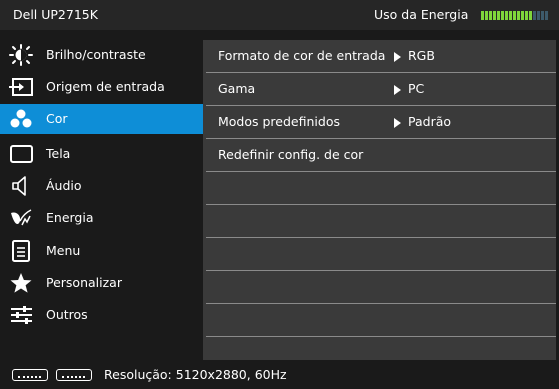  What do you see at coordinates (101, 154) in the screenshot?
I see `sidebar-item-display: Tela` at bounding box center [101, 154].